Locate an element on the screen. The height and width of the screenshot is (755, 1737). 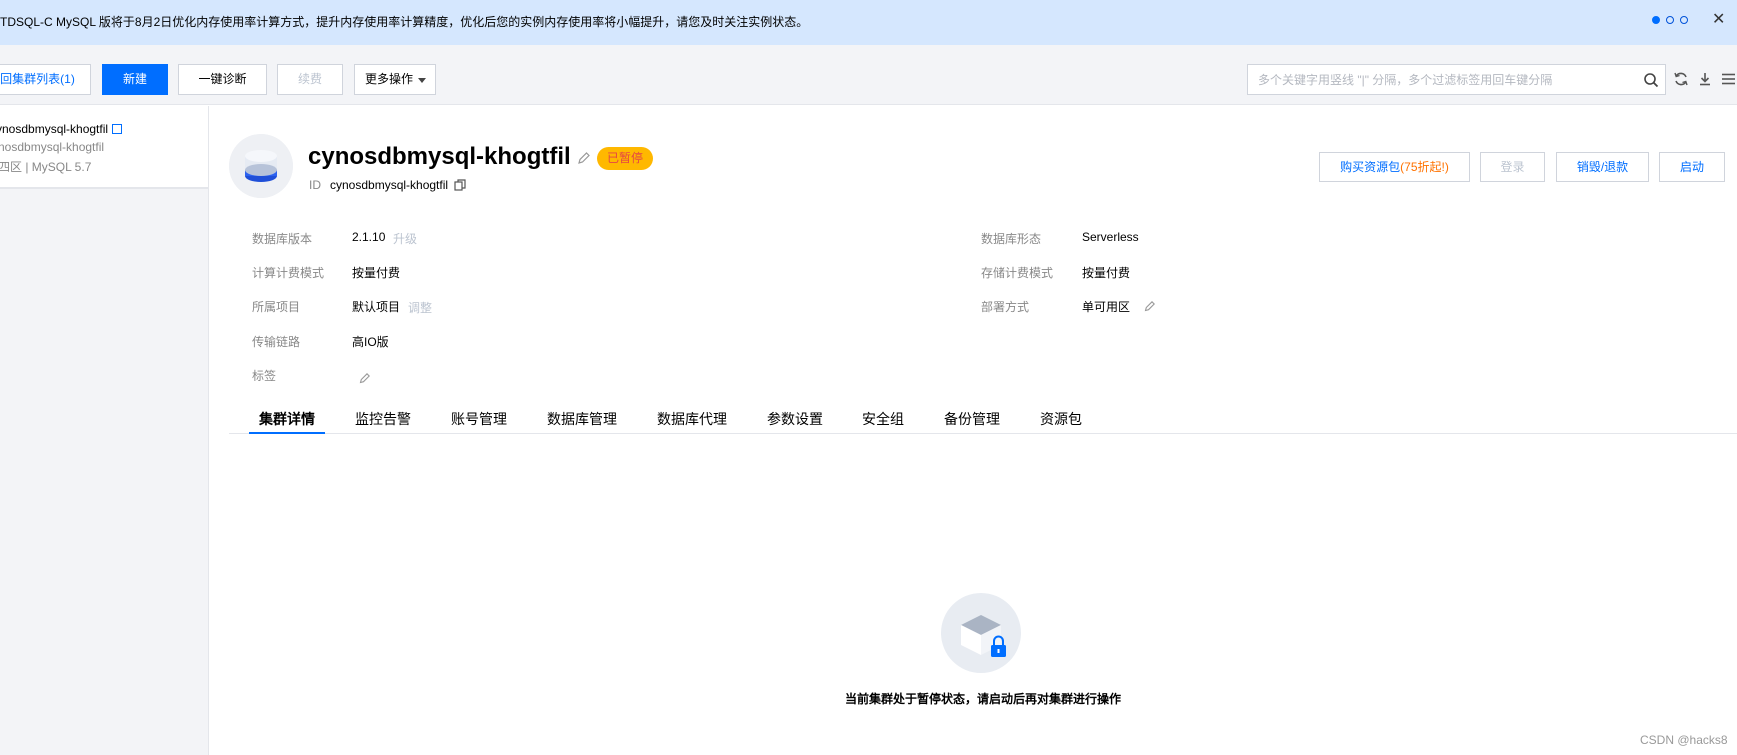
more-actions-label: 更多操作 is located at coordinates (389, 79).